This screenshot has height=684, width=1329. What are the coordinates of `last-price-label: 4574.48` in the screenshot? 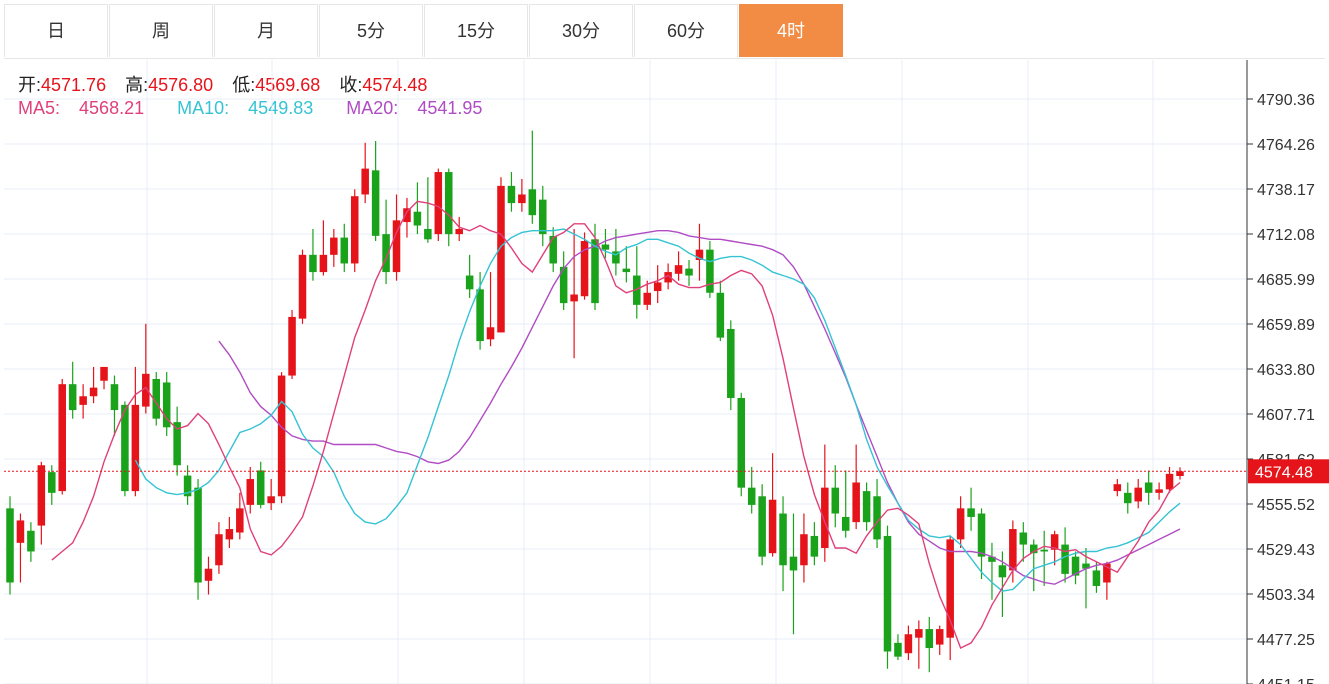 It's located at (1284, 472).